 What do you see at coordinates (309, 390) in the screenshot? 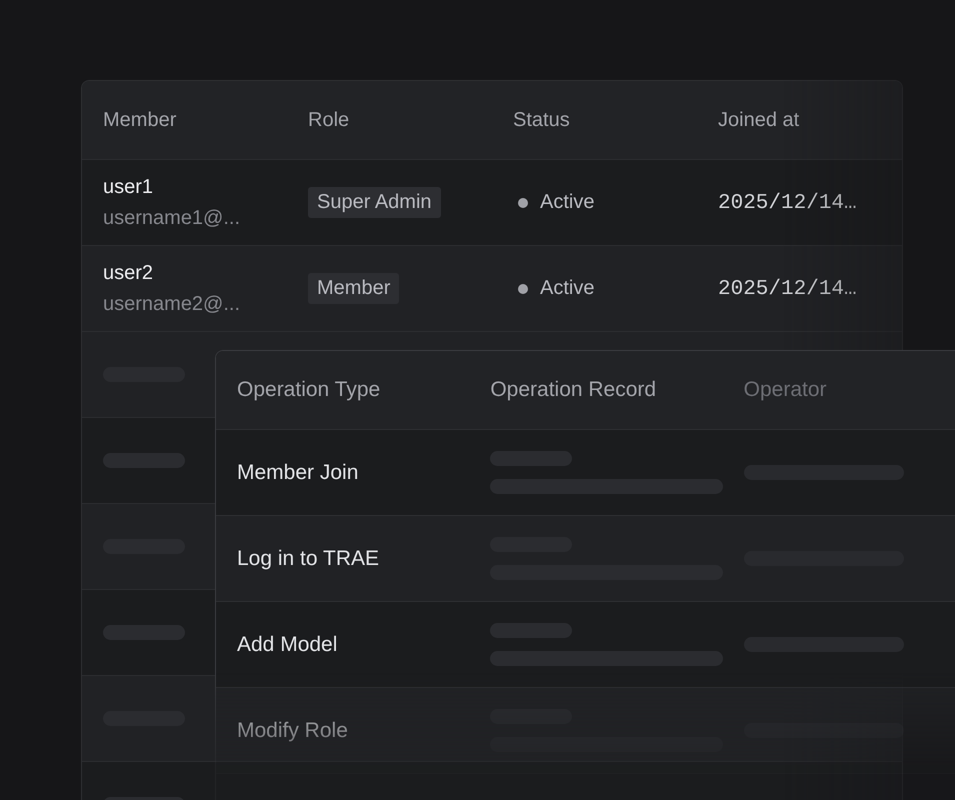
I see `column-header: Operation Type` at bounding box center [309, 390].